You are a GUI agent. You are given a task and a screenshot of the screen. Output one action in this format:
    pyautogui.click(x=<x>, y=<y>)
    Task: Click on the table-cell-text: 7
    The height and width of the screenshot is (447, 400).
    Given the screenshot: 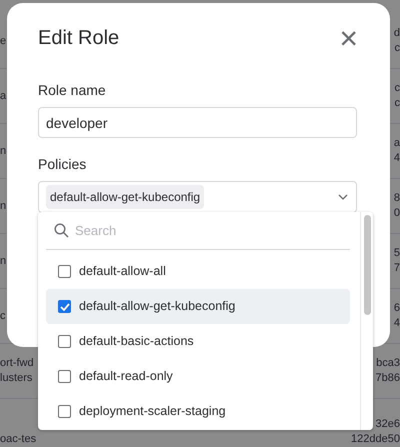 What is the action you would take?
    pyautogui.click(x=397, y=268)
    